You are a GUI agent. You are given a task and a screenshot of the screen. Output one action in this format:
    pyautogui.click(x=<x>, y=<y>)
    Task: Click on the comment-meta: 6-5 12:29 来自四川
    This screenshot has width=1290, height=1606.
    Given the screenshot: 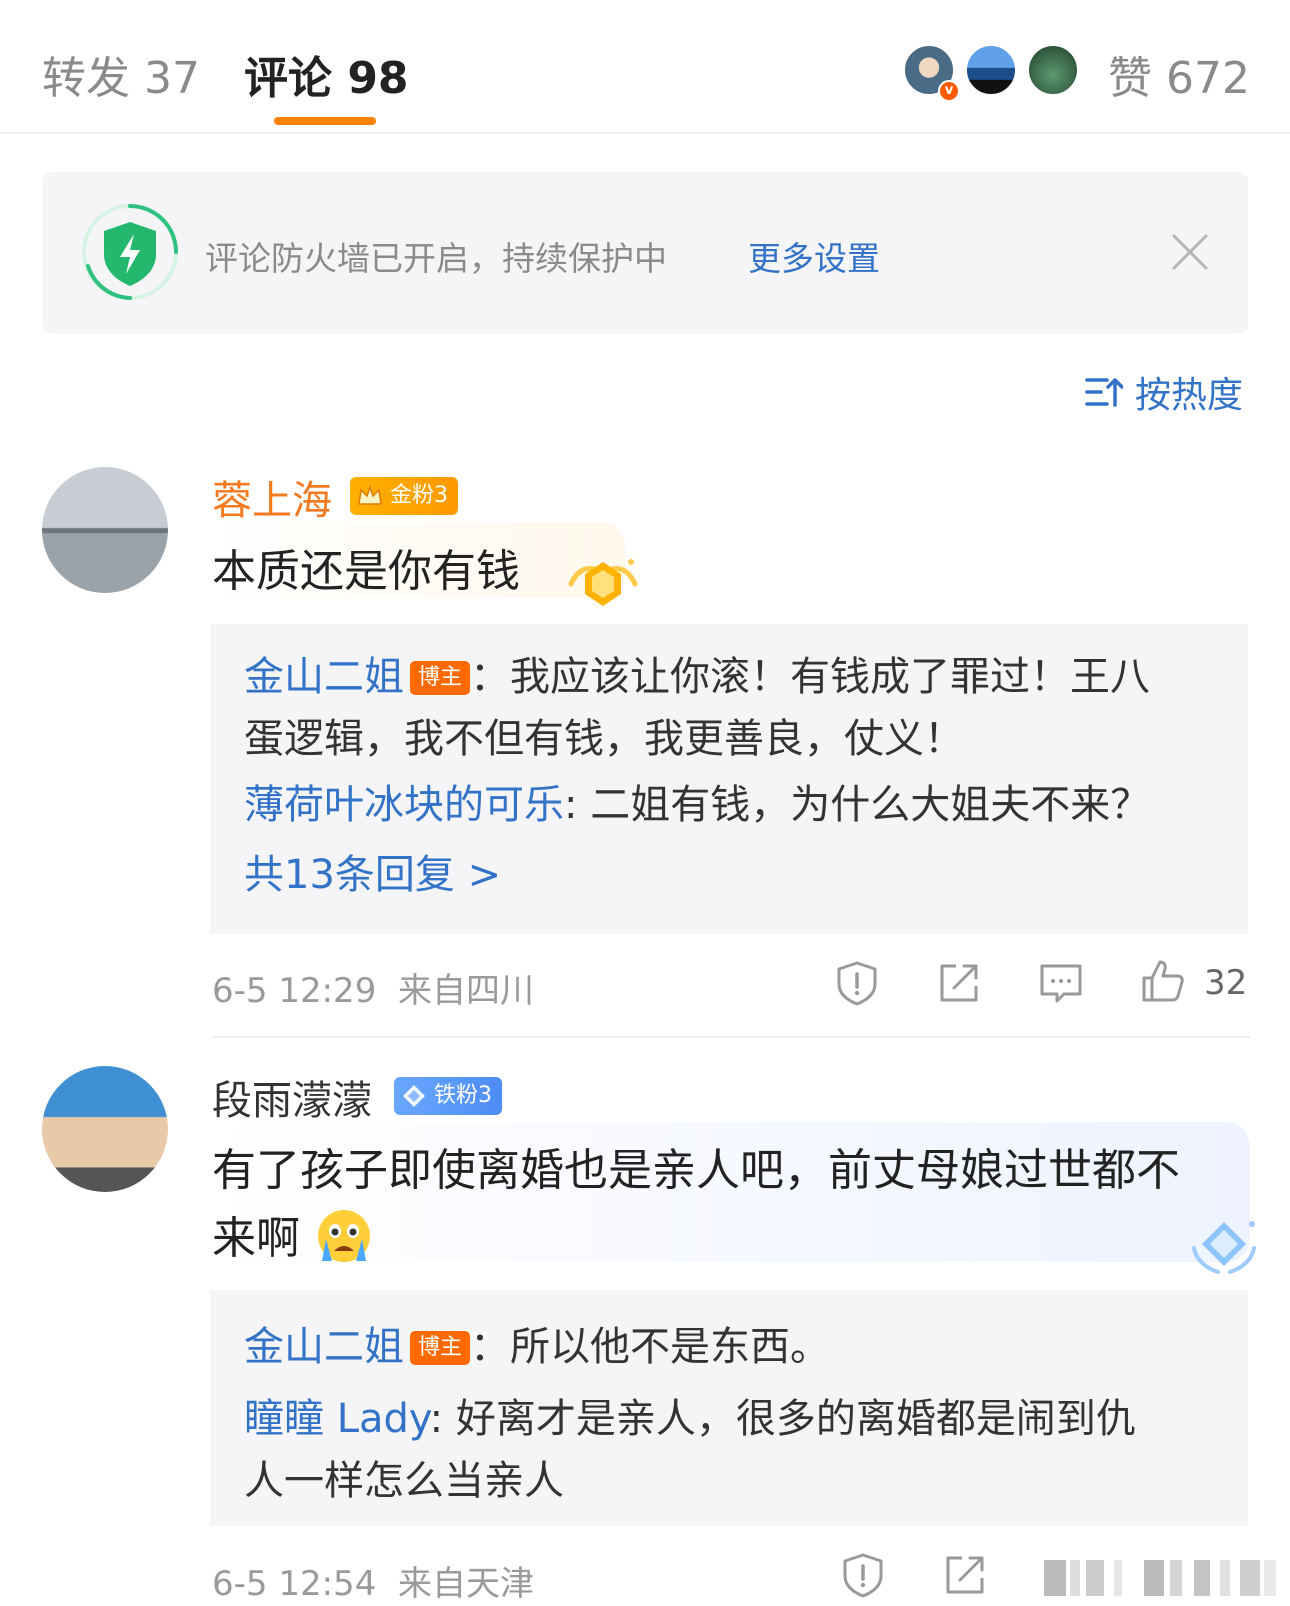 What is the action you would take?
    pyautogui.click(x=373, y=987)
    